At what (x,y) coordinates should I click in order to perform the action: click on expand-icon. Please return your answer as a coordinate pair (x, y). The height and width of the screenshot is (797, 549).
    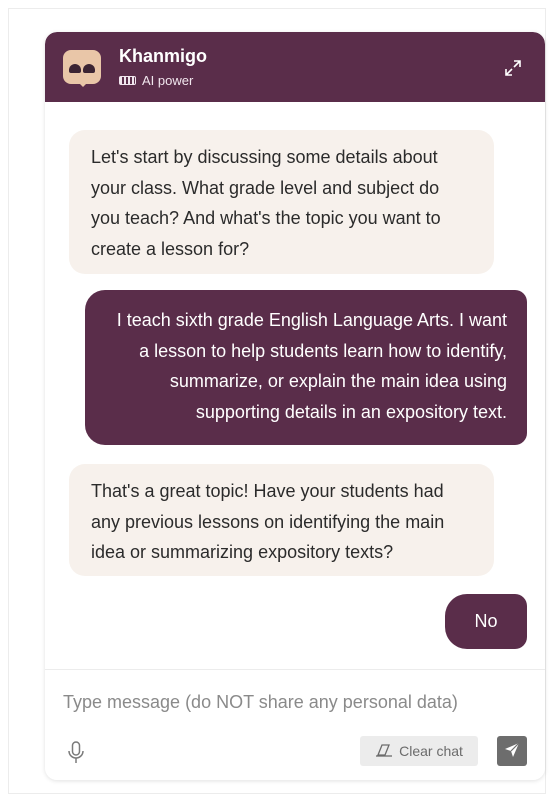
    Looking at the image, I should click on (513, 68).